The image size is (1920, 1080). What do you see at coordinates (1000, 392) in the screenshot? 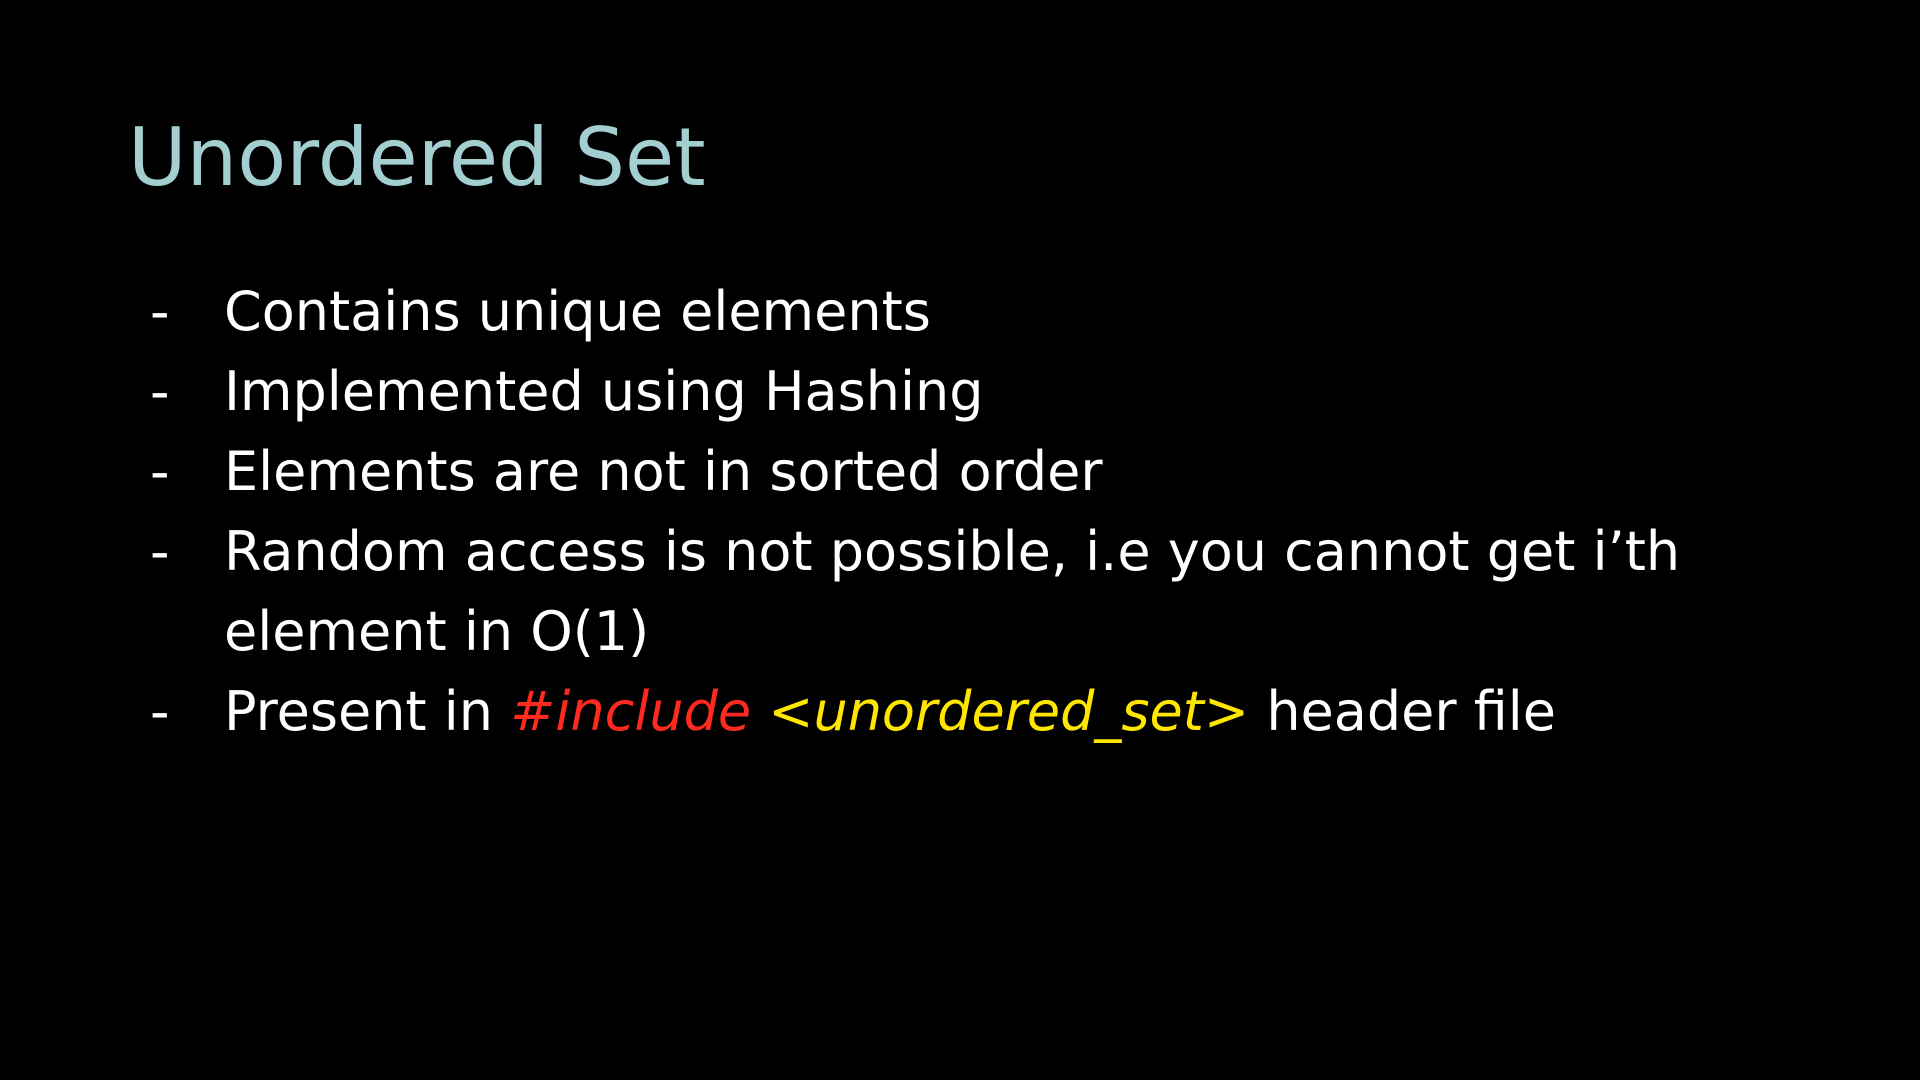
I see `list-item: - Implemented using Hashing` at bounding box center [1000, 392].